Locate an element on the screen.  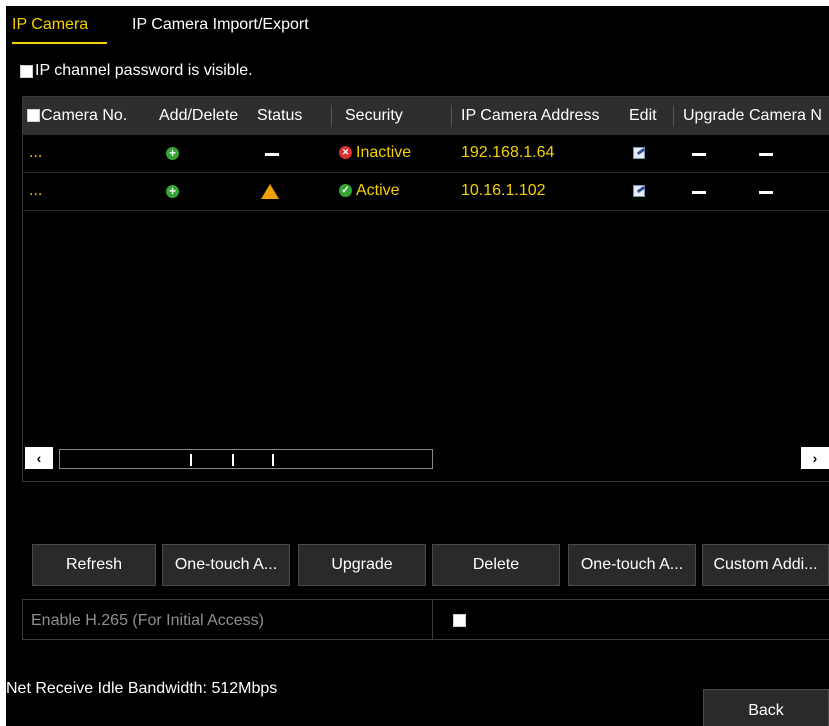
security-cell: ✕ Inactive is located at coordinates (375, 153).